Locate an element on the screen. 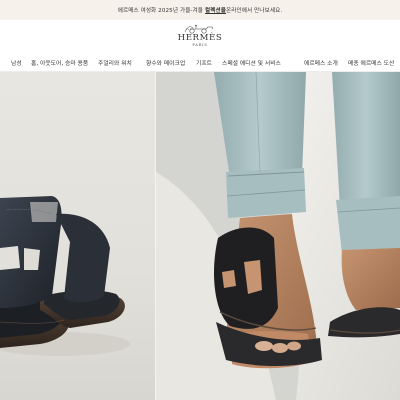 This screenshot has height=400, width=400. announcement-bar: 에르메스 여성화 2025년 가을-겨울 컬렉션을 온라인에서 만나보세요. is located at coordinates (200, 10).